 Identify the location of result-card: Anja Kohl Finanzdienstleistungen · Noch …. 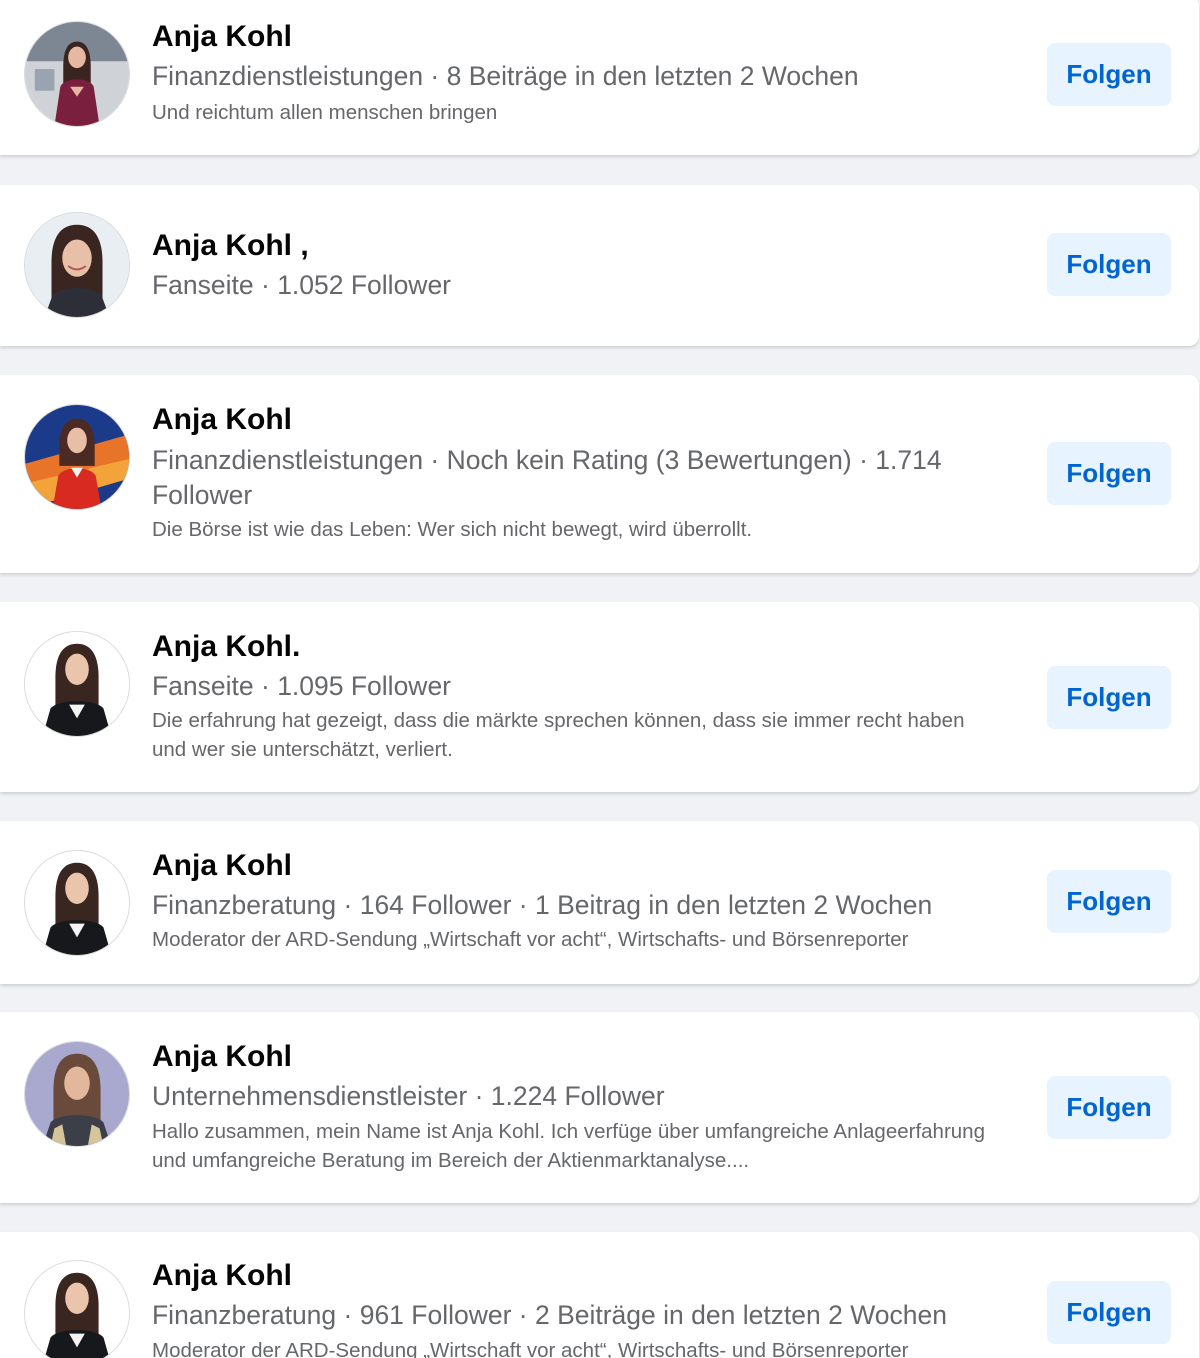
(599, 474).